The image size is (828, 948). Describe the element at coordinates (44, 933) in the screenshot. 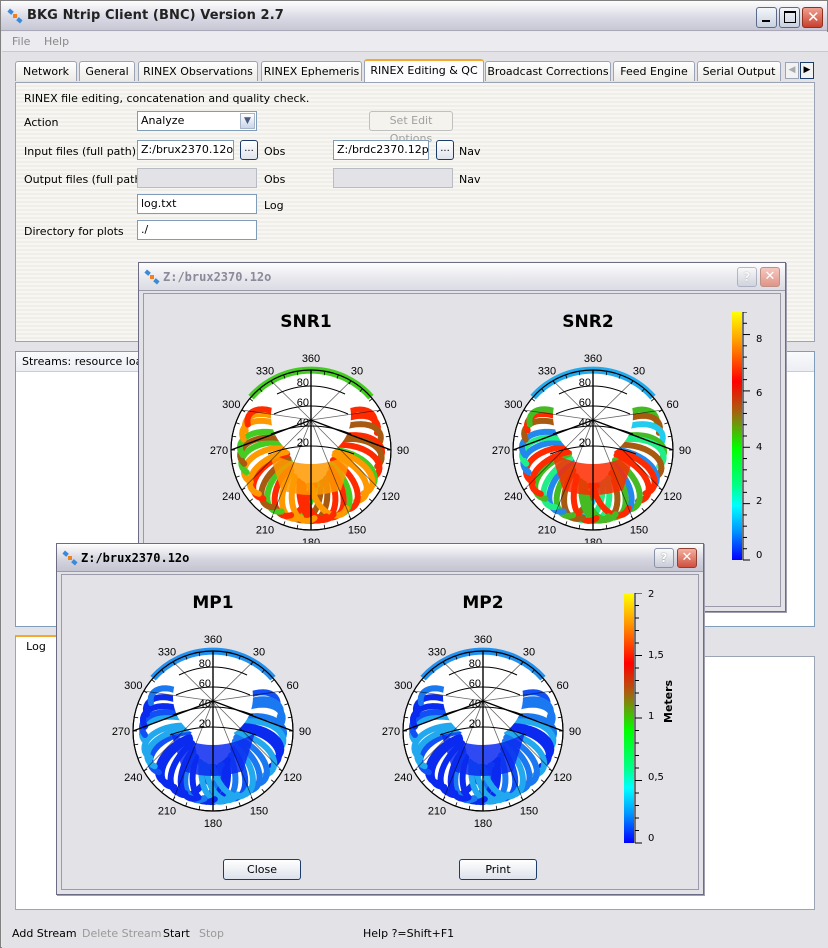

I see `add-stream-button: Add Stream` at that location.